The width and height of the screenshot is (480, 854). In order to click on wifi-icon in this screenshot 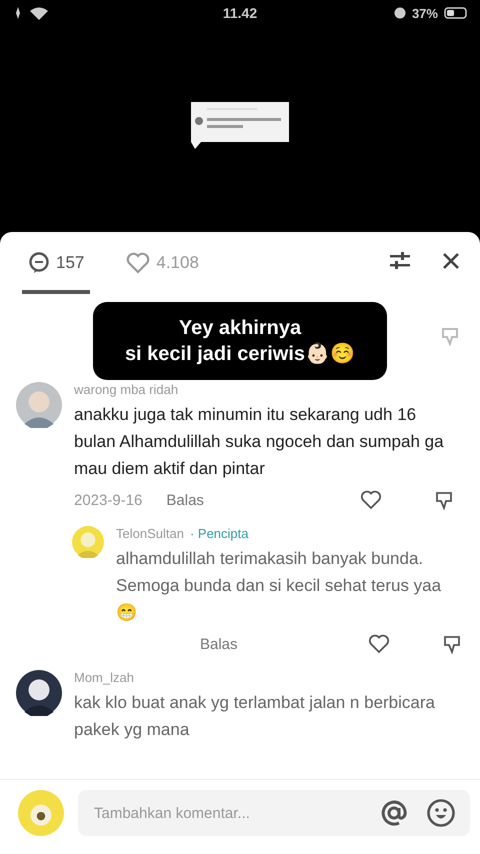, I will do `click(39, 13)`.